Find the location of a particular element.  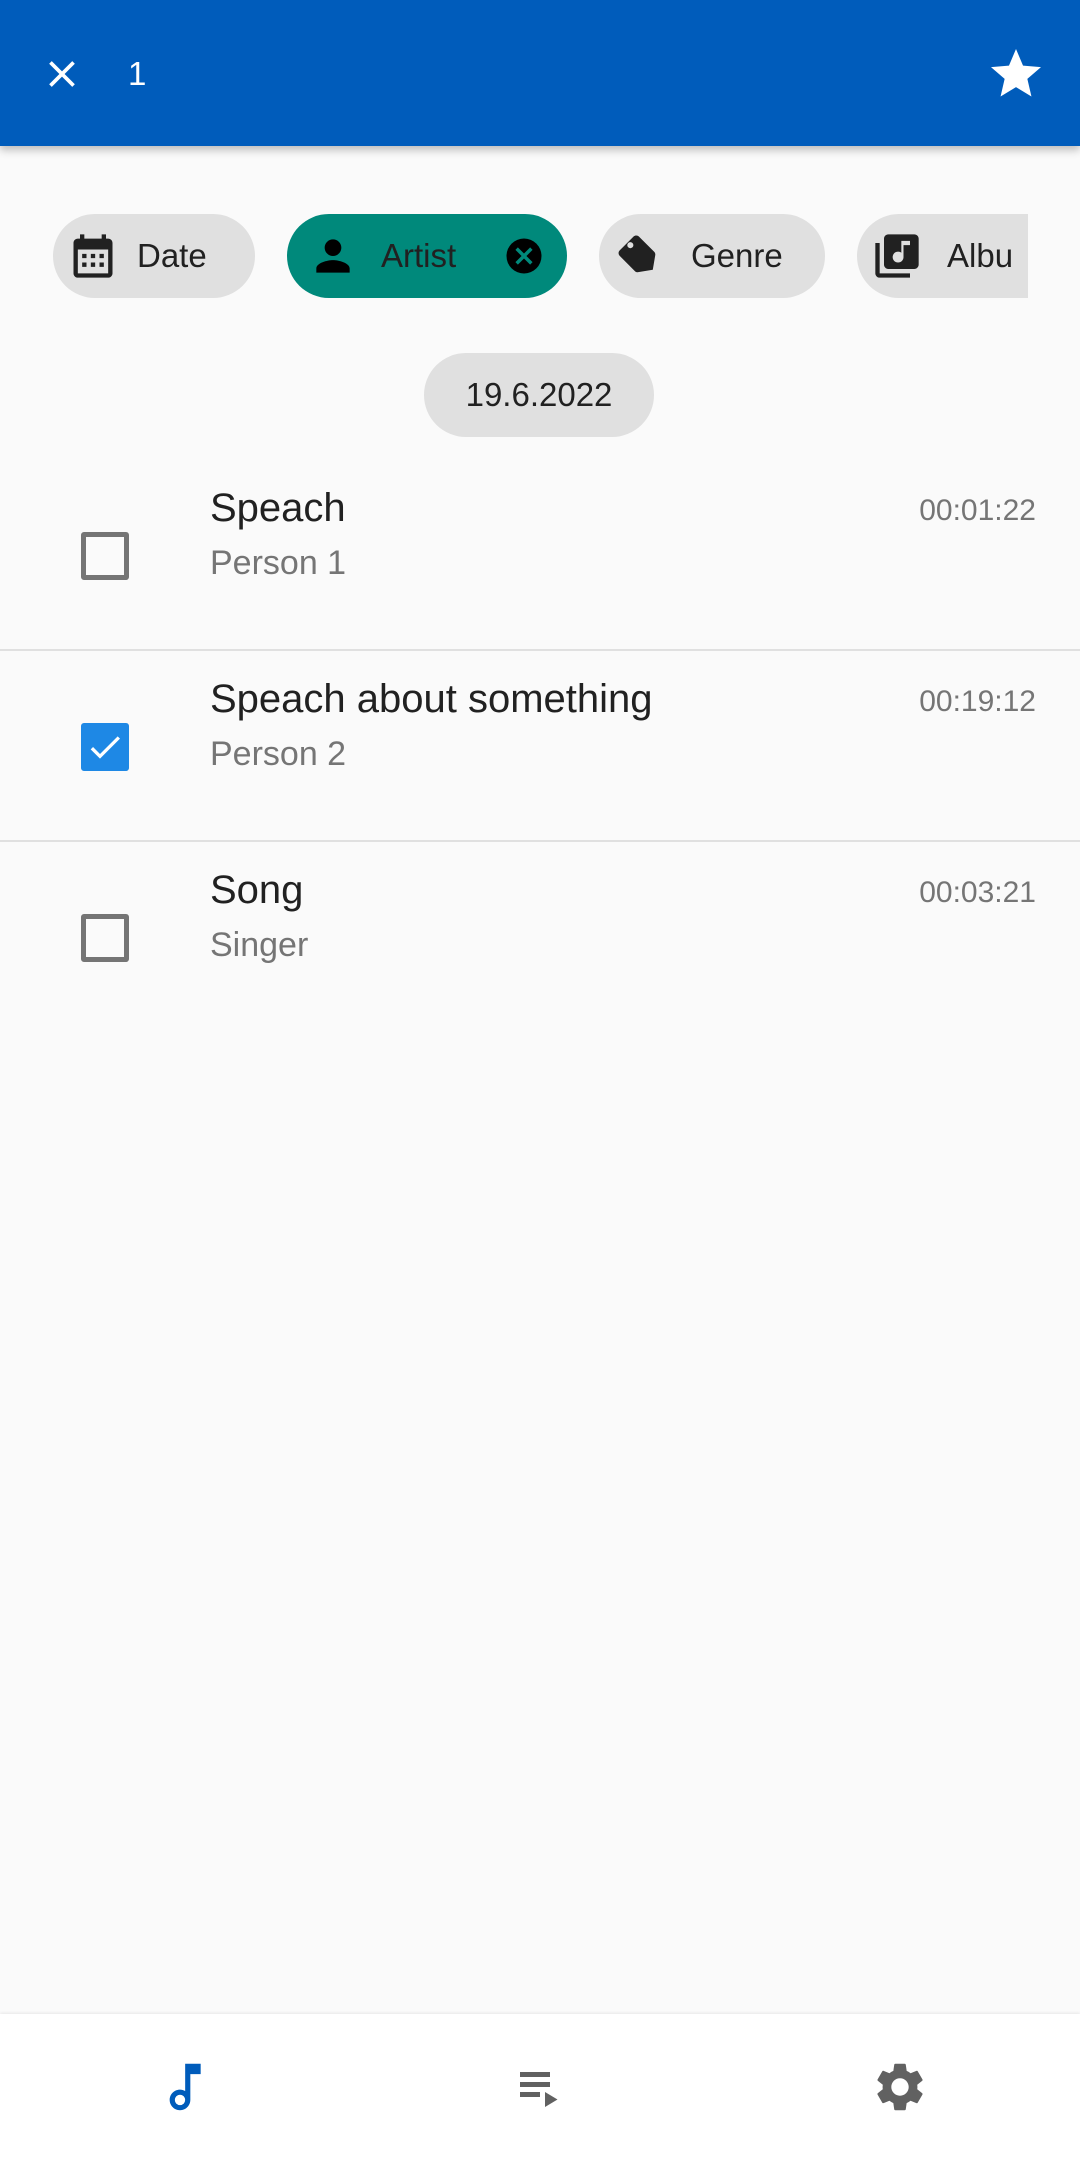

chip-genre-label: Genre is located at coordinates (737, 255).